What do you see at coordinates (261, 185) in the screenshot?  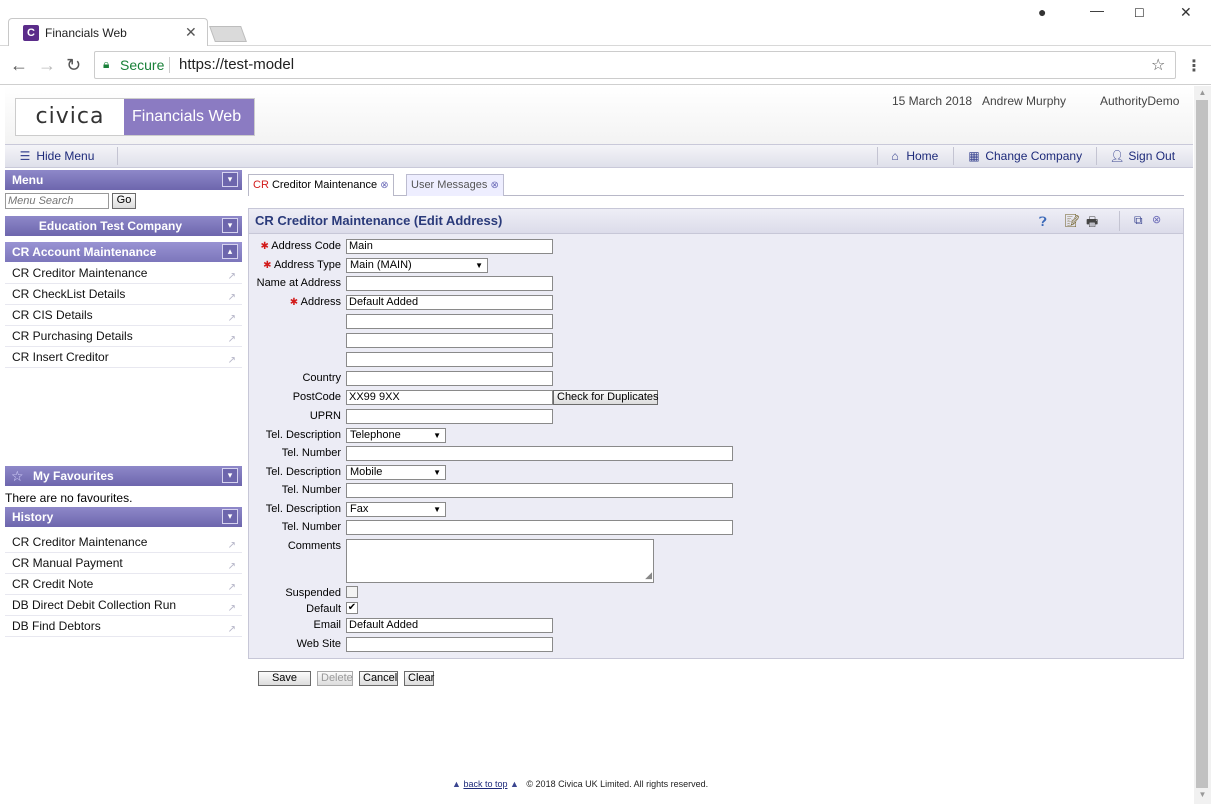 I see `tab-prefix: CR` at bounding box center [261, 185].